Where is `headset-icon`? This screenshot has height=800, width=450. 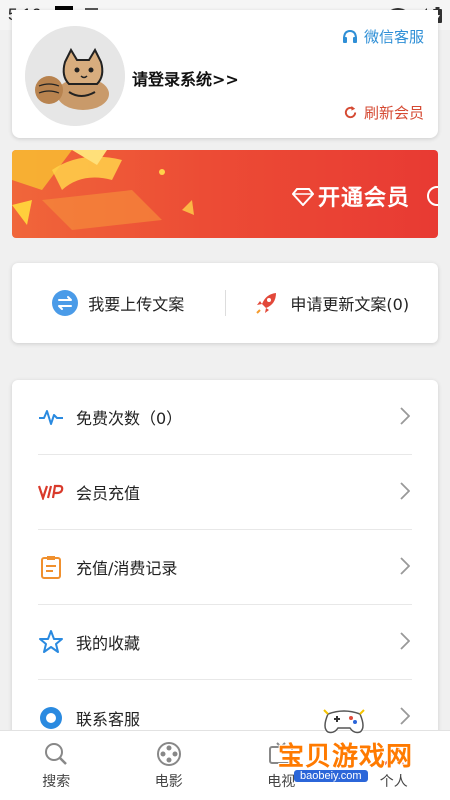 headset-icon is located at coordinates (349, 36).